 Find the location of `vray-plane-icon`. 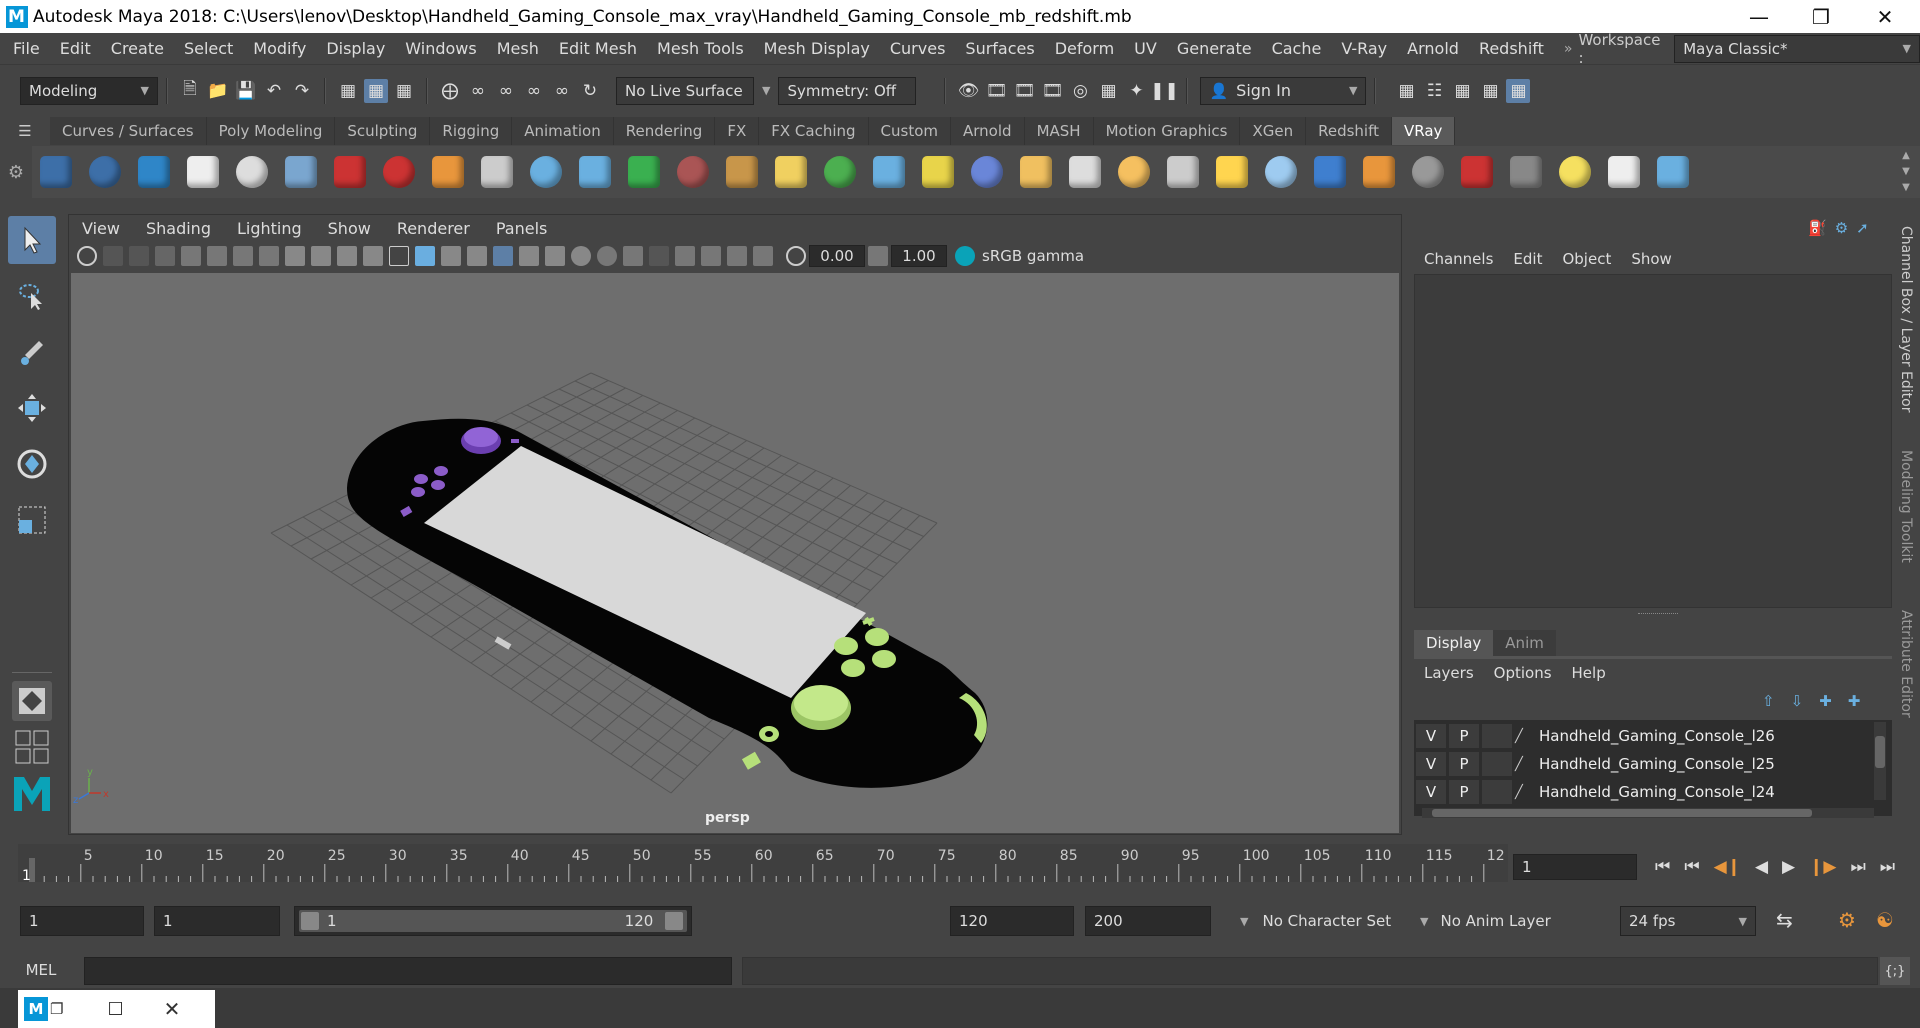

vray-plane-icon is located at coordinates (1281, 172).